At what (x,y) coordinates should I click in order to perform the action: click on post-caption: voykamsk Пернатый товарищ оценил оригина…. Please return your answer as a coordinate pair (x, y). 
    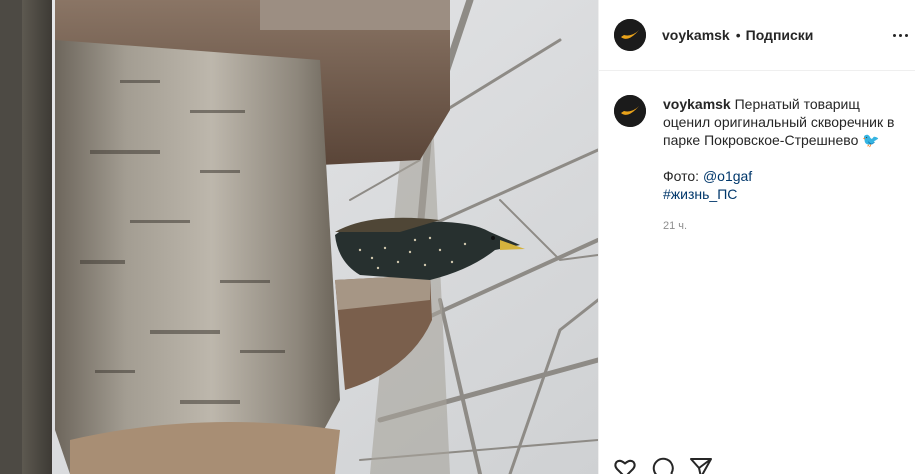
    Looking at the image, I should click on (757, 153).